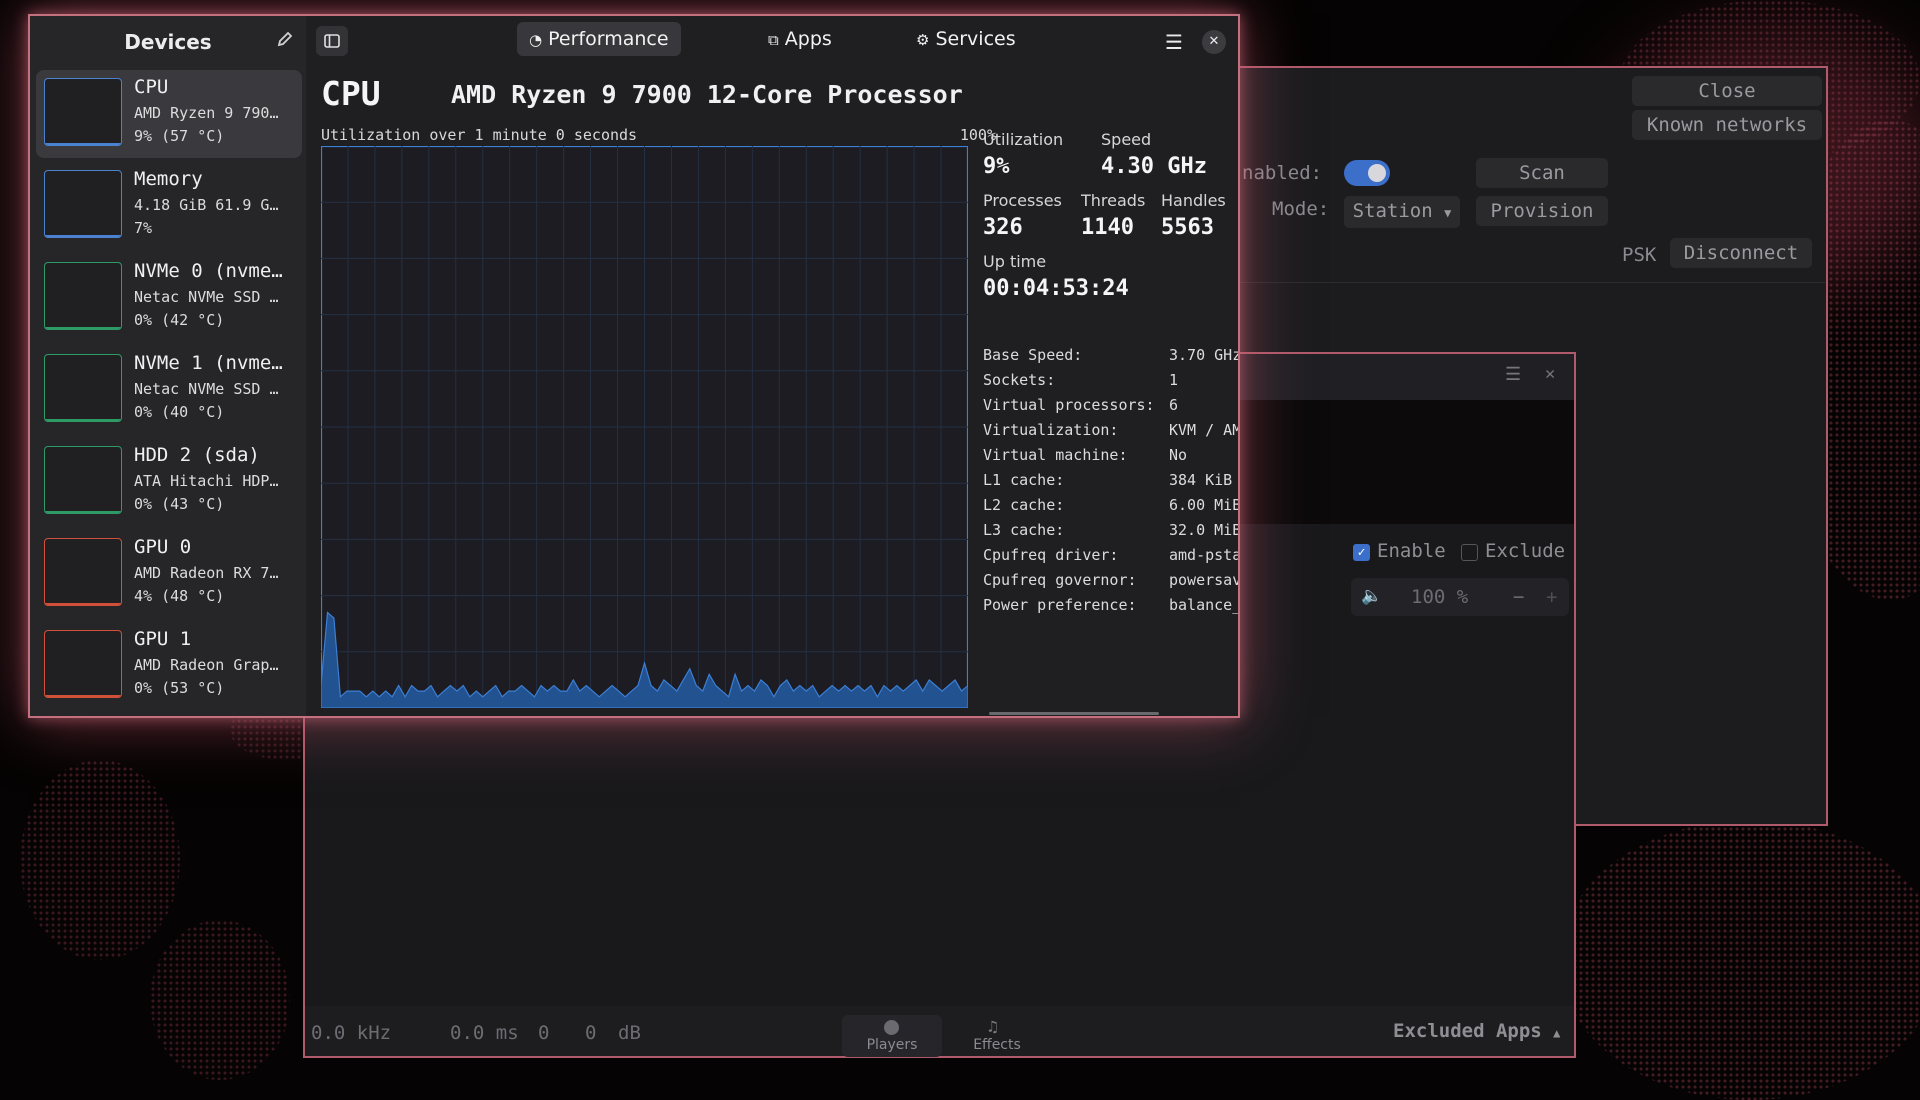  I want to click on detail-key: Cpufreq governor:, so click(1060, 580).